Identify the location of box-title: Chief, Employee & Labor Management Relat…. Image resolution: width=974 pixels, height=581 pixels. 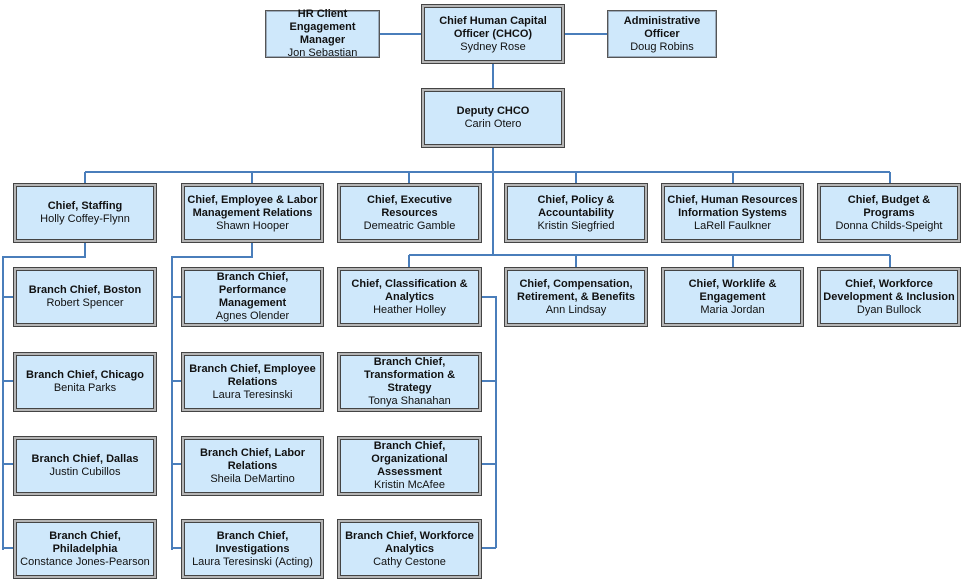
(252, 206).